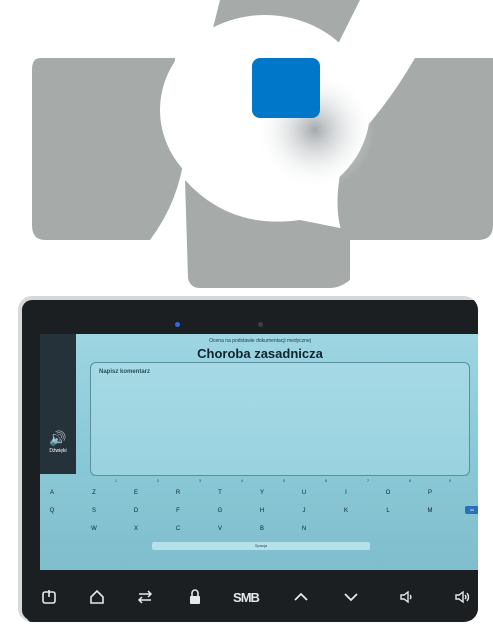  I want to click on key-m: M, so click(430, 511).